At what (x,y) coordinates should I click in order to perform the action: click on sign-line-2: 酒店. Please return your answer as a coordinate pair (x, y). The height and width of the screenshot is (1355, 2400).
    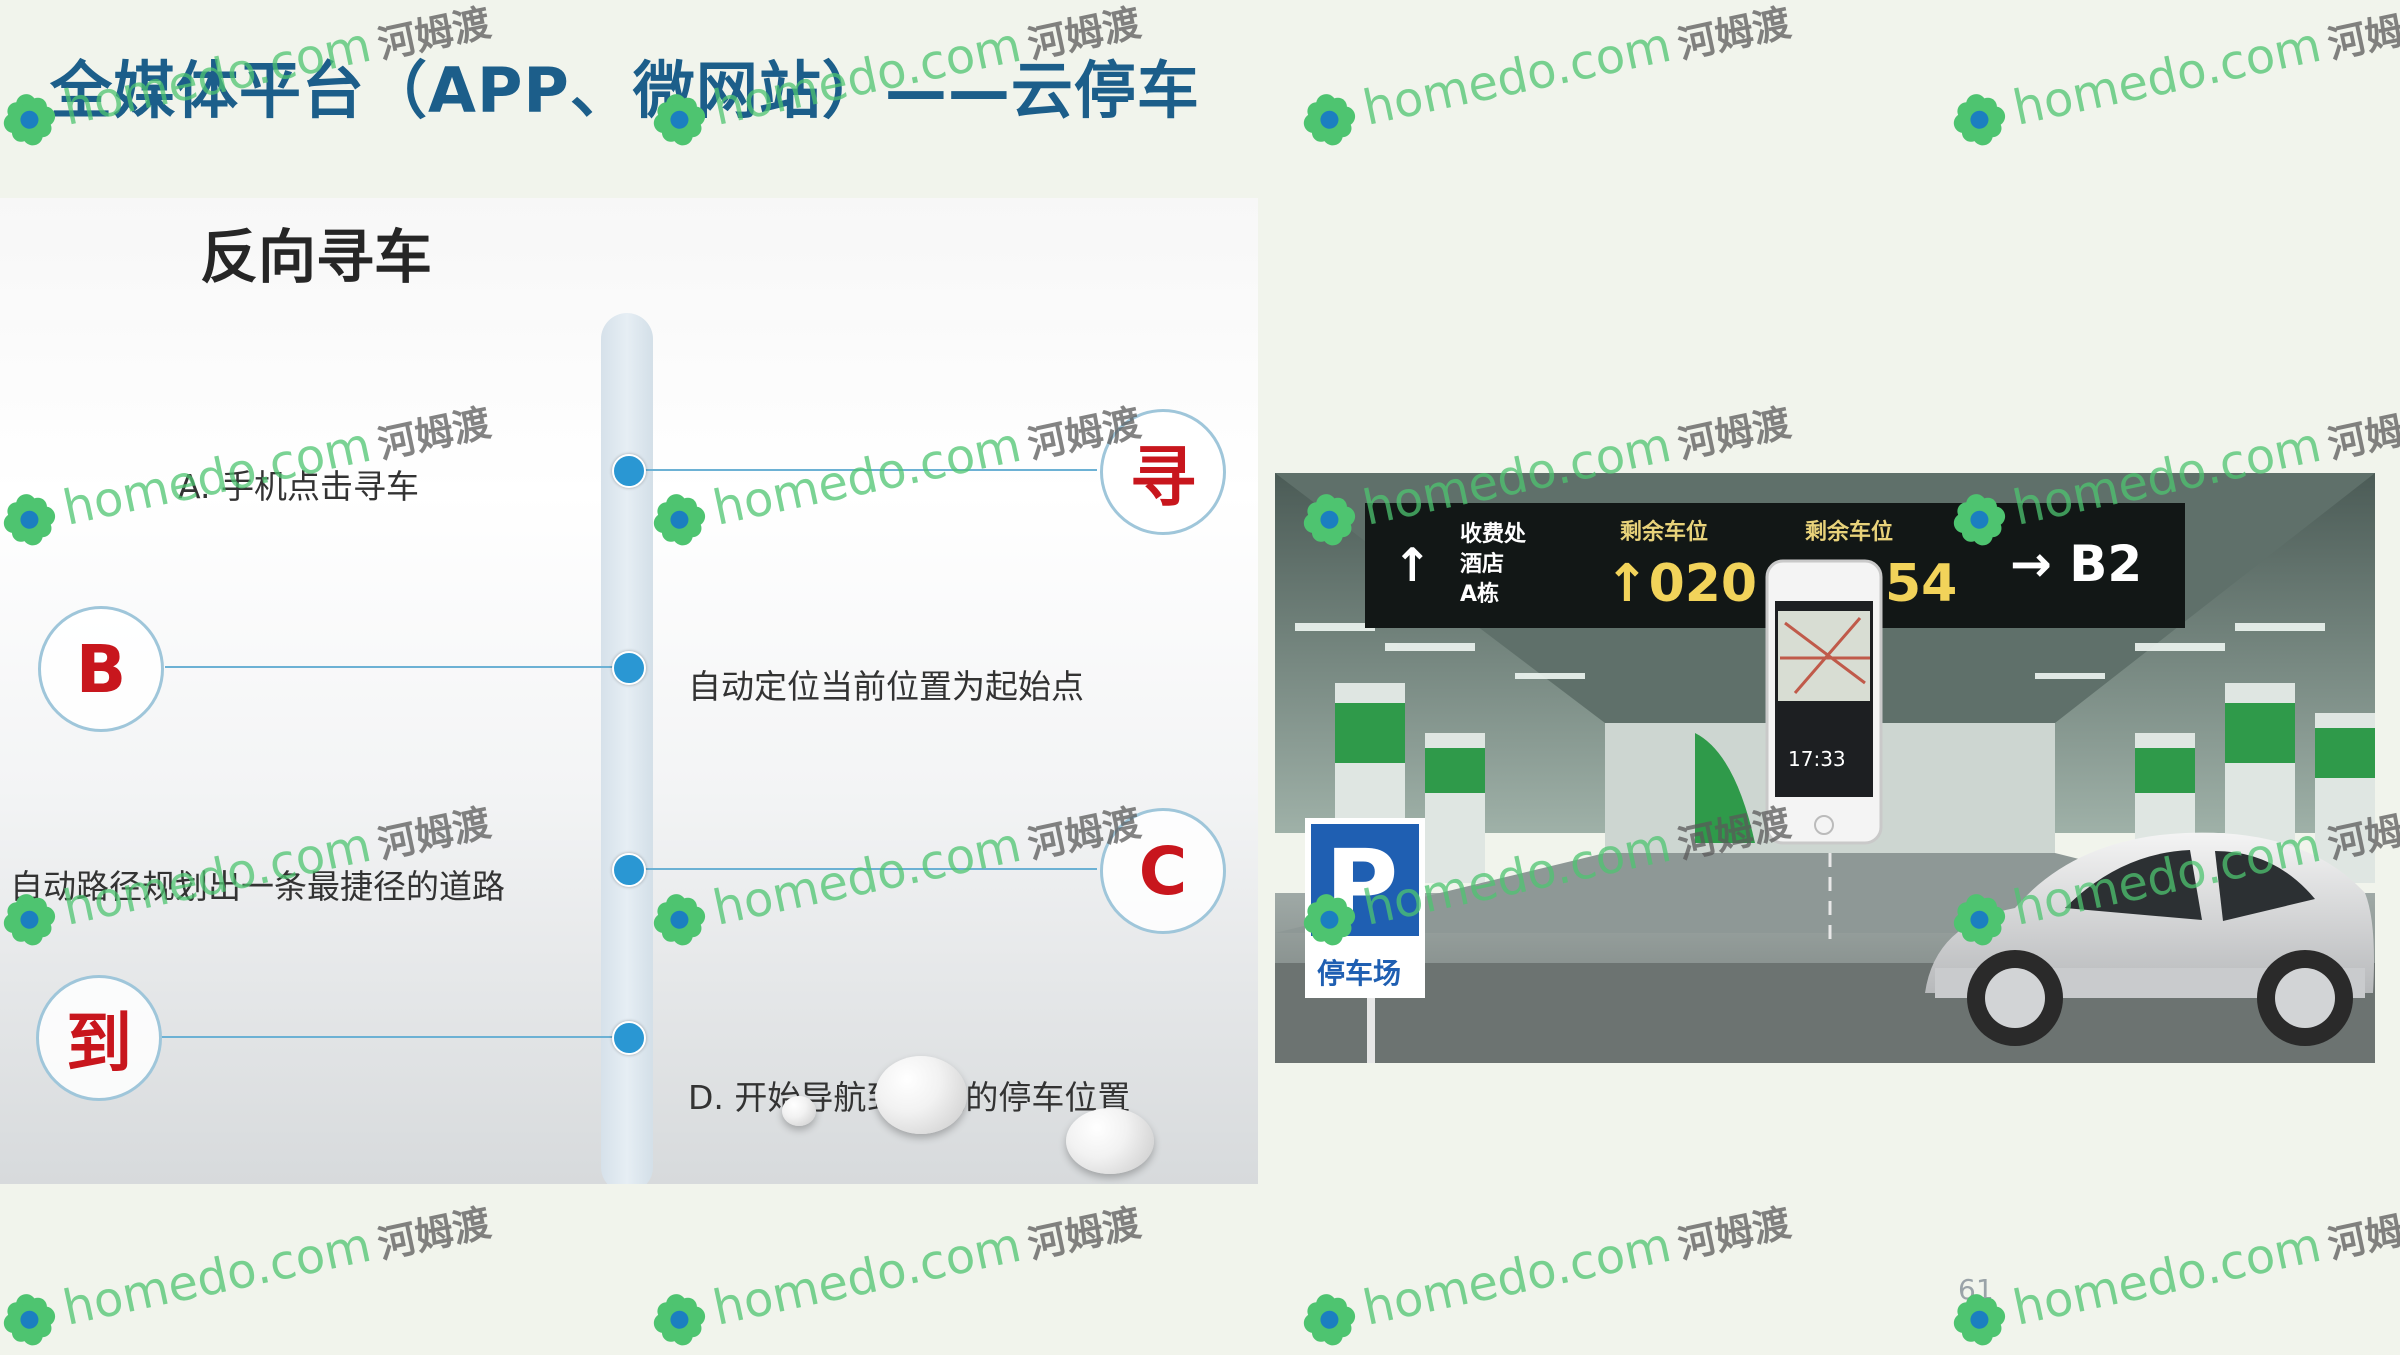
    Looking at the image, I should click on (1482, 564).